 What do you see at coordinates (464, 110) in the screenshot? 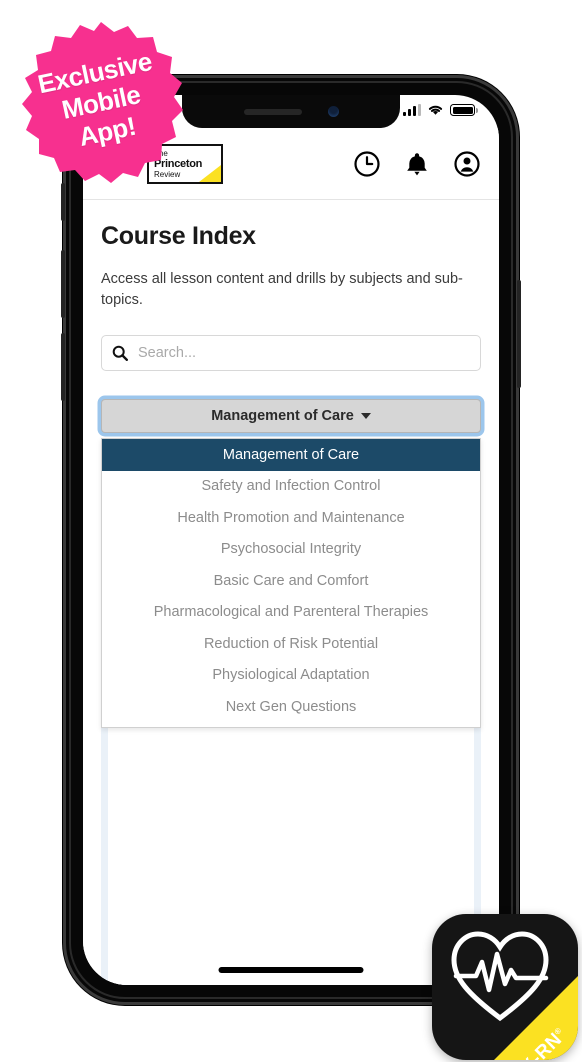
I see `battery-full-icon` at bounding box center [464, 110].